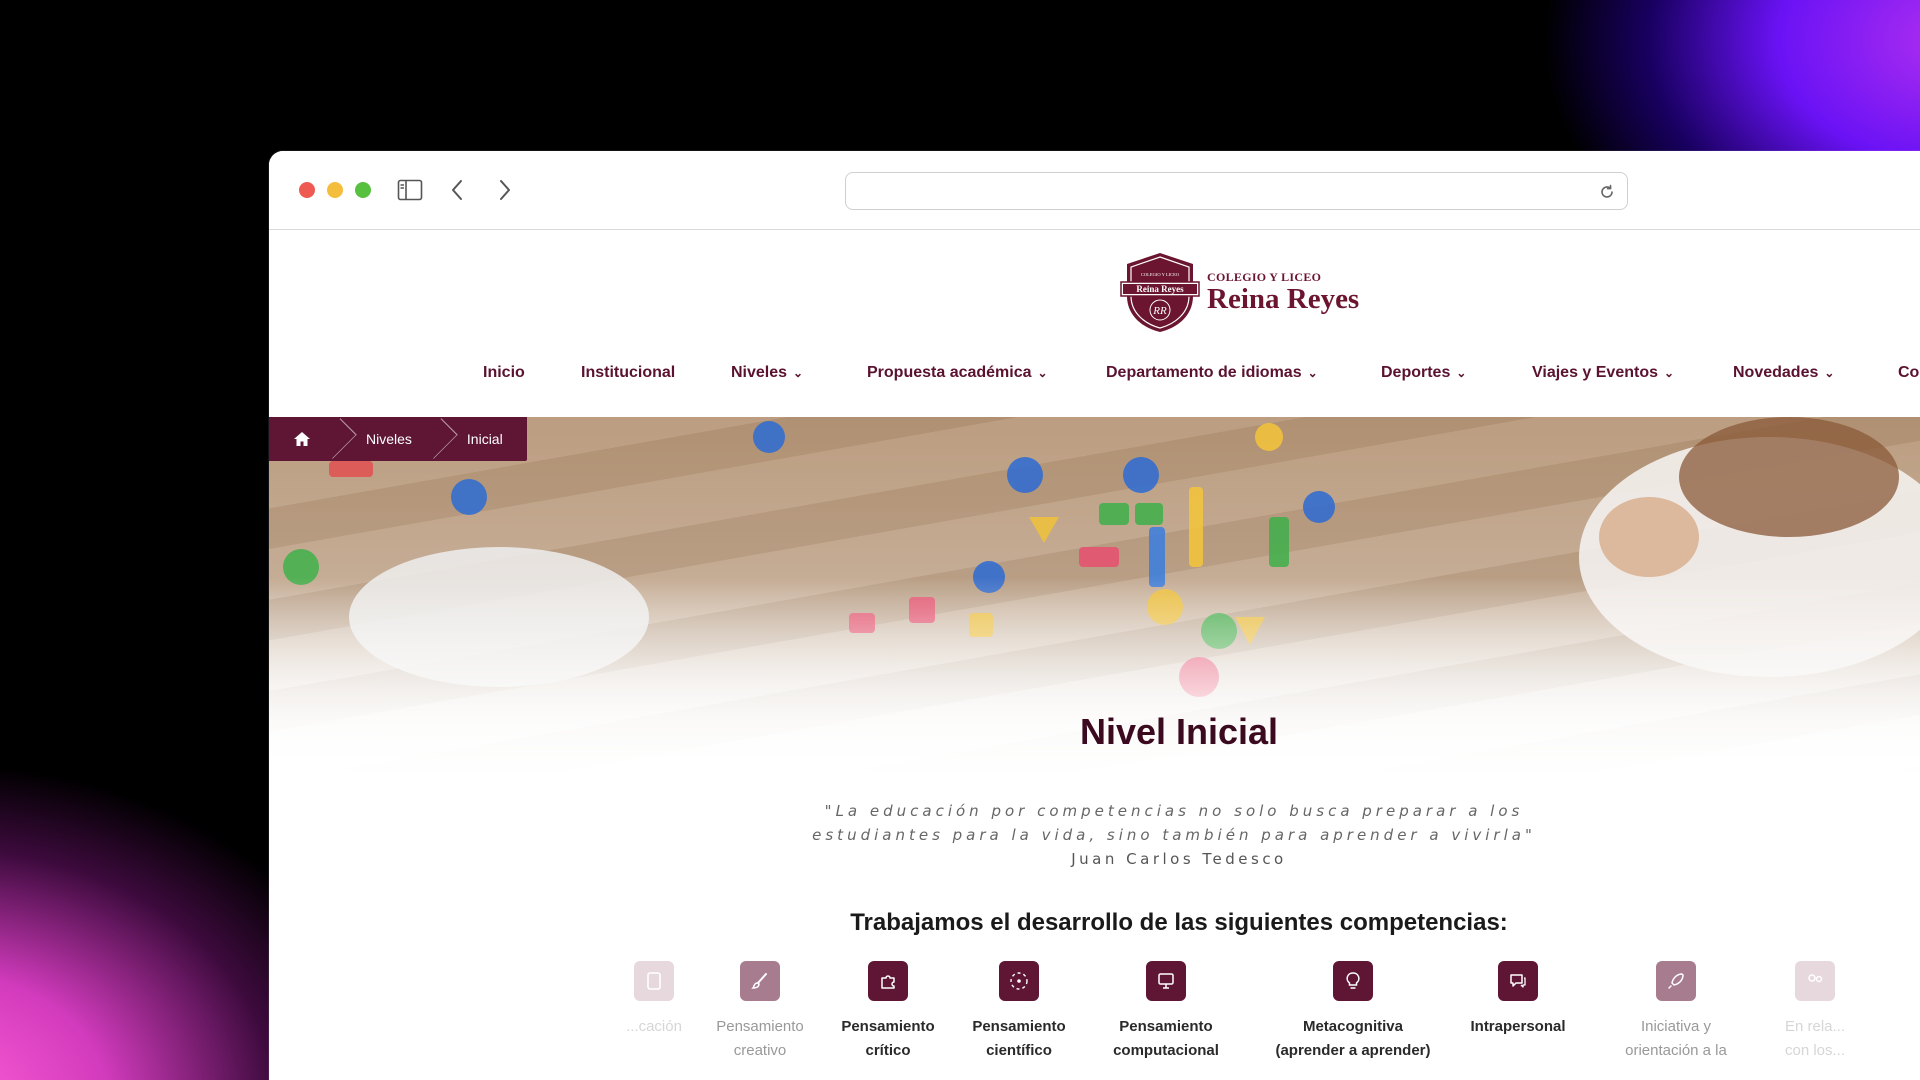 This screenshot has width=1920, height=1080. I want to click on close-window-button, so click(307, 190).